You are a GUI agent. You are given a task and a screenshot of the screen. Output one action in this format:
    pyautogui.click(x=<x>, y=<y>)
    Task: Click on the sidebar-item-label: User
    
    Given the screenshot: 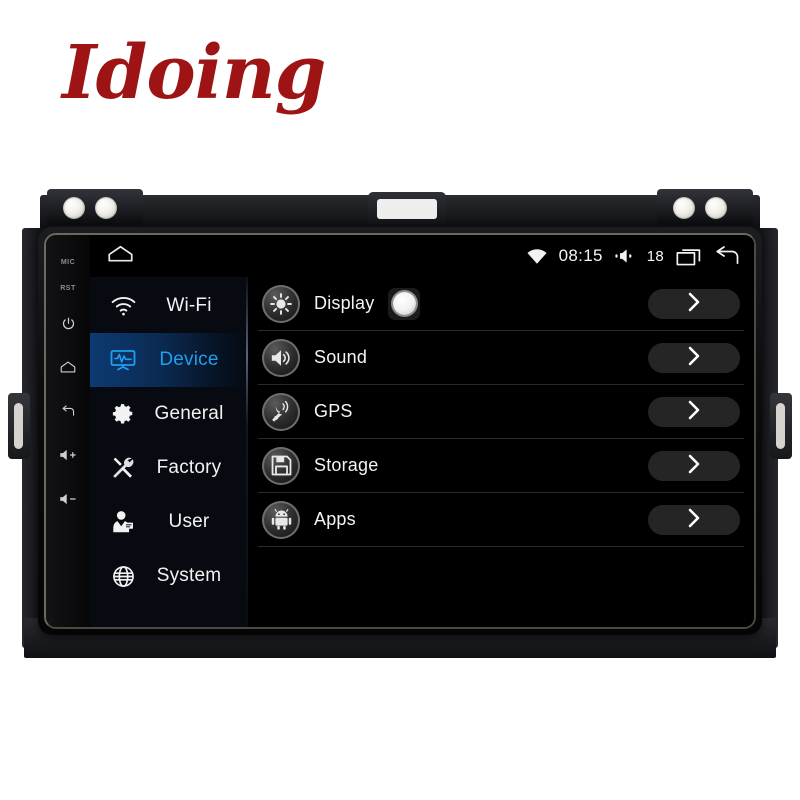 What is the action you would take?
    pyautogui.click(x=189, y=521)
    